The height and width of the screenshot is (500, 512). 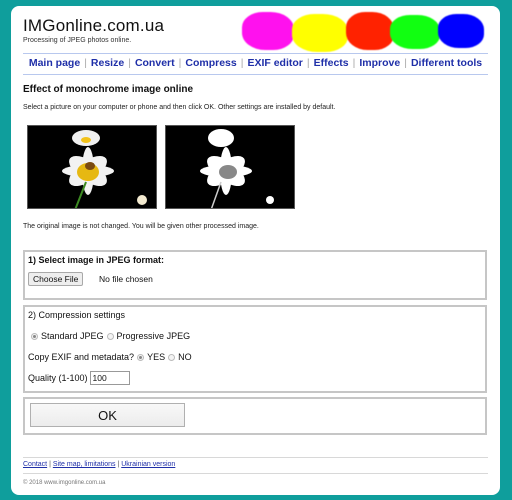 I want to click on section2-title: 2) Compression settings, so click(x=77, y=315).